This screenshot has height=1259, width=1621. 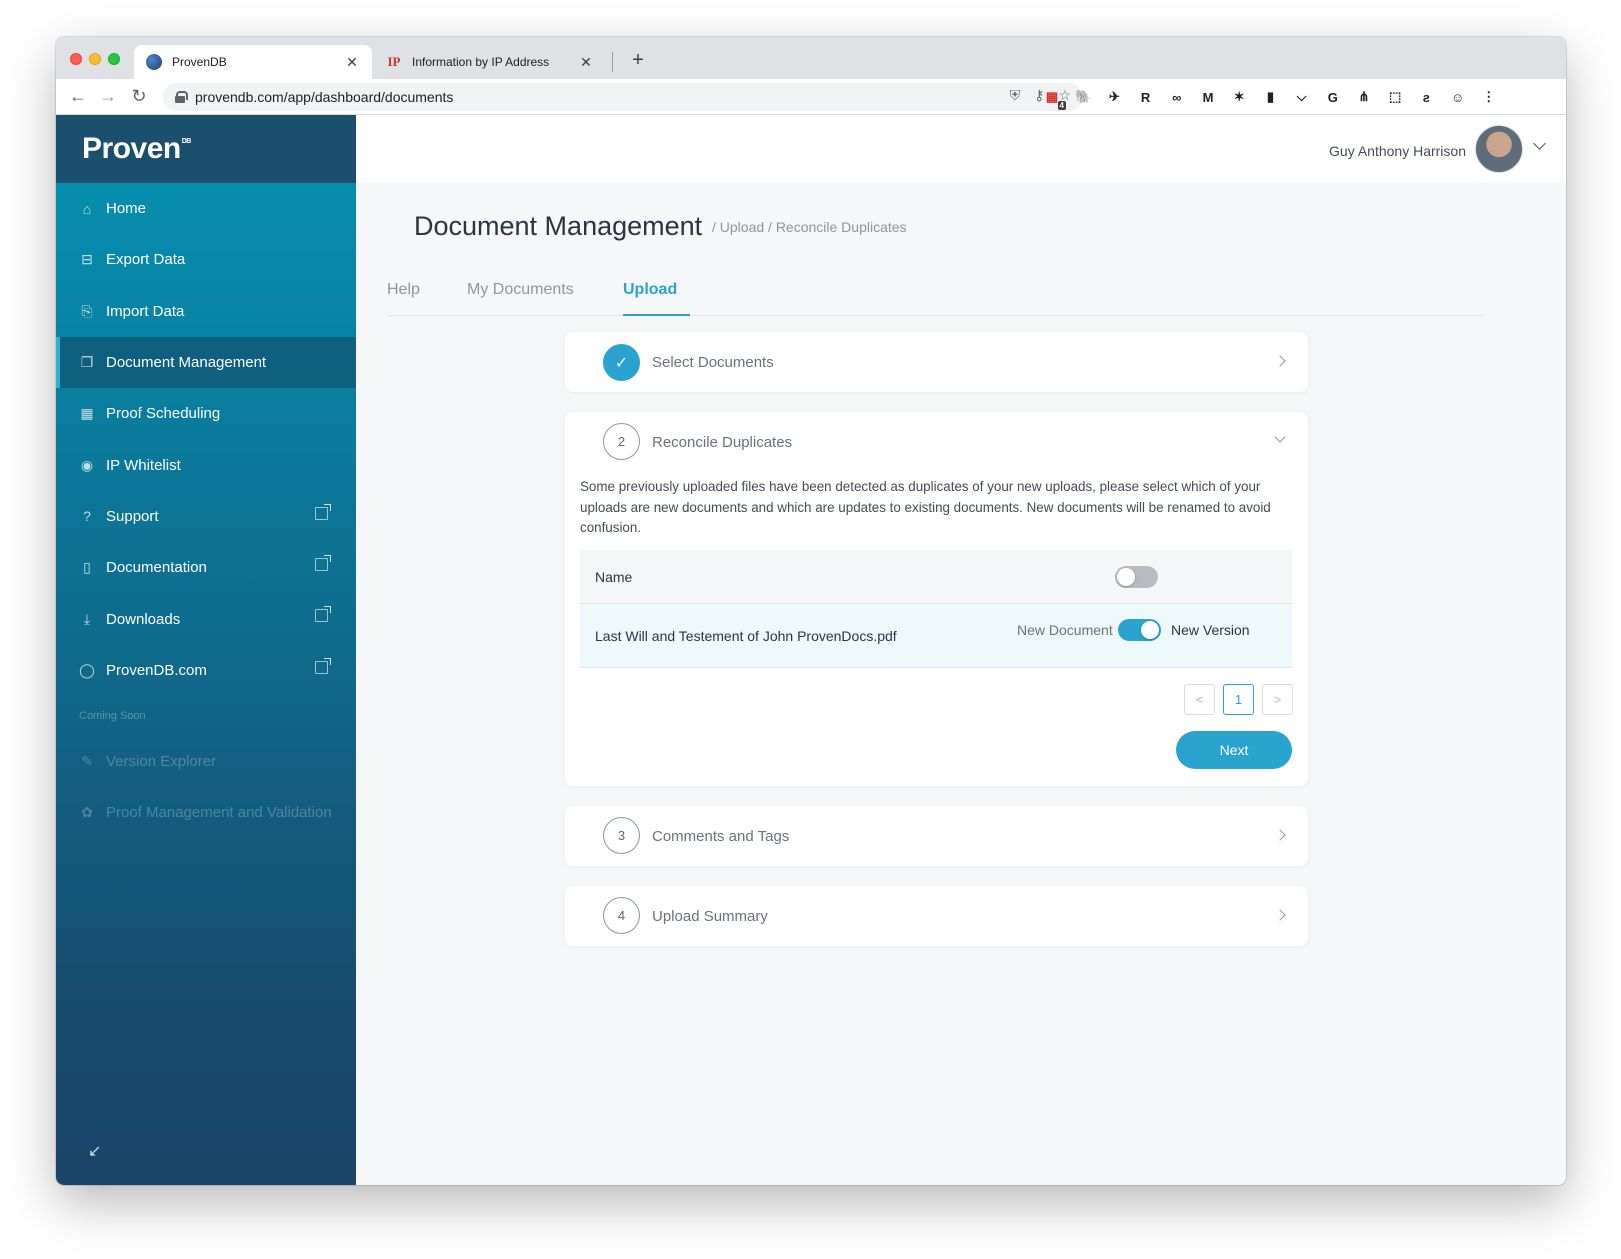 What do you see at coordinates (1270, 97) in the screenshot?
I see `bookmark-icon: ▮` at bounding box center [1270, 97].